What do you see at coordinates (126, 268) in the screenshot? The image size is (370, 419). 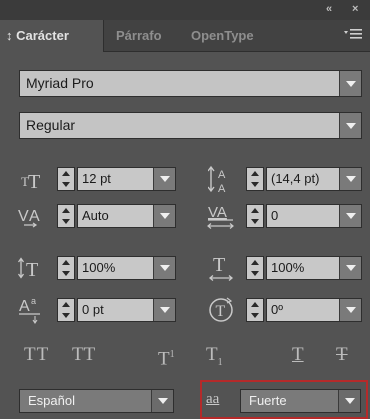 I see `vertical-scale-field: 100%` at bounding box center [126, 268].